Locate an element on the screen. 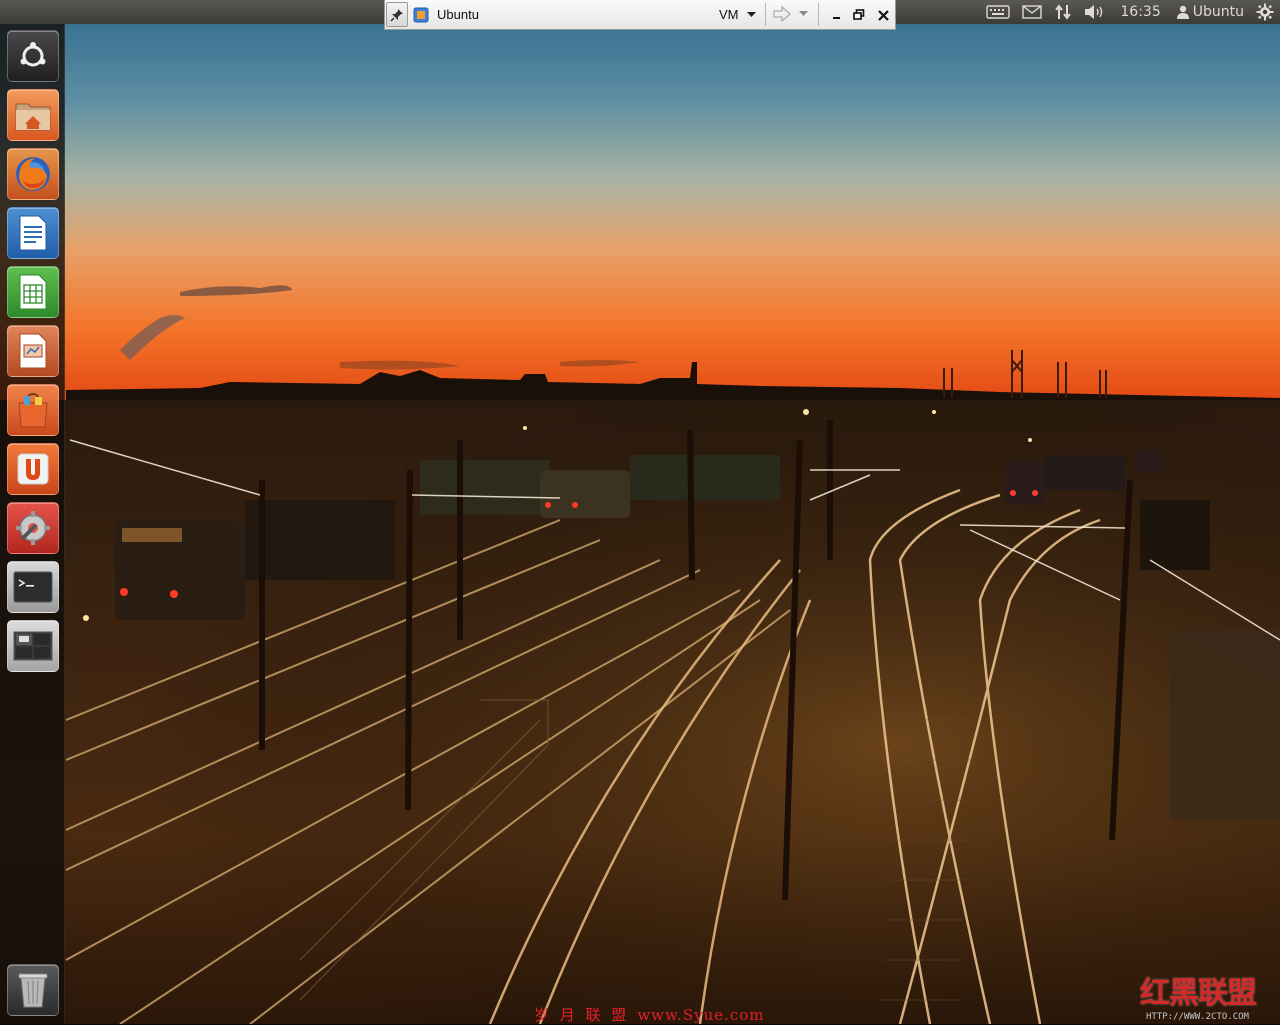 This screenshot has width=1280, height=1025. launcher-item-software-center is located at coordinates (33, 410).